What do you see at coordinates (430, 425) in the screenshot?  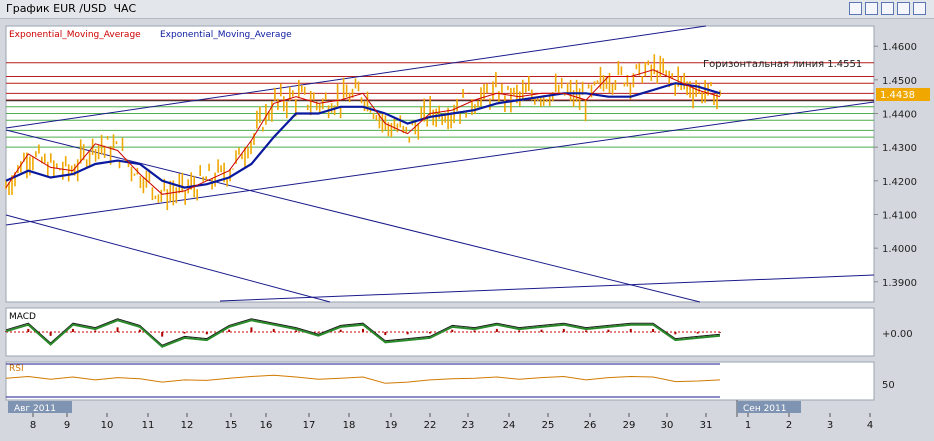 I see `x-tick-label: 22` at bounding box center [430, 425].